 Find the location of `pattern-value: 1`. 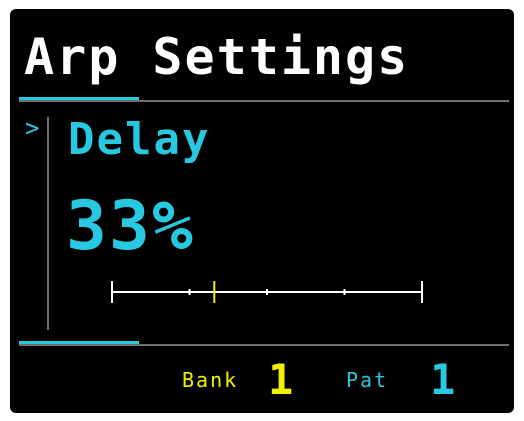

pattern-value: 1 is located at coordinates (444, 379).